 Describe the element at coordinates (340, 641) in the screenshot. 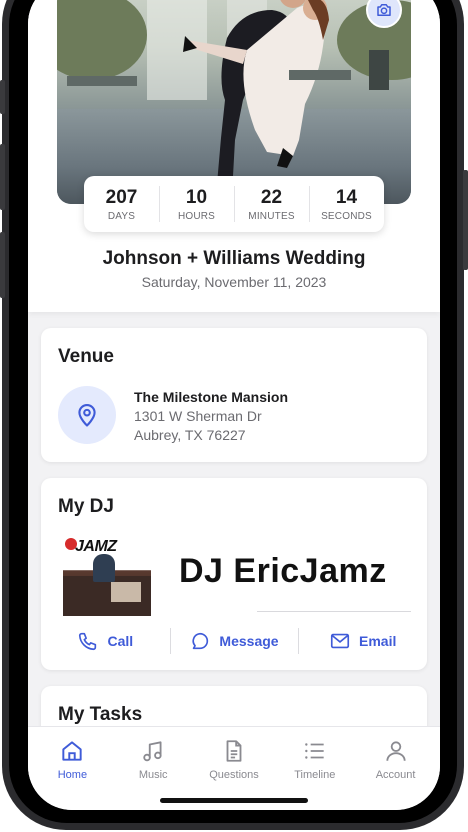

I see `envelope-icon` at that location.